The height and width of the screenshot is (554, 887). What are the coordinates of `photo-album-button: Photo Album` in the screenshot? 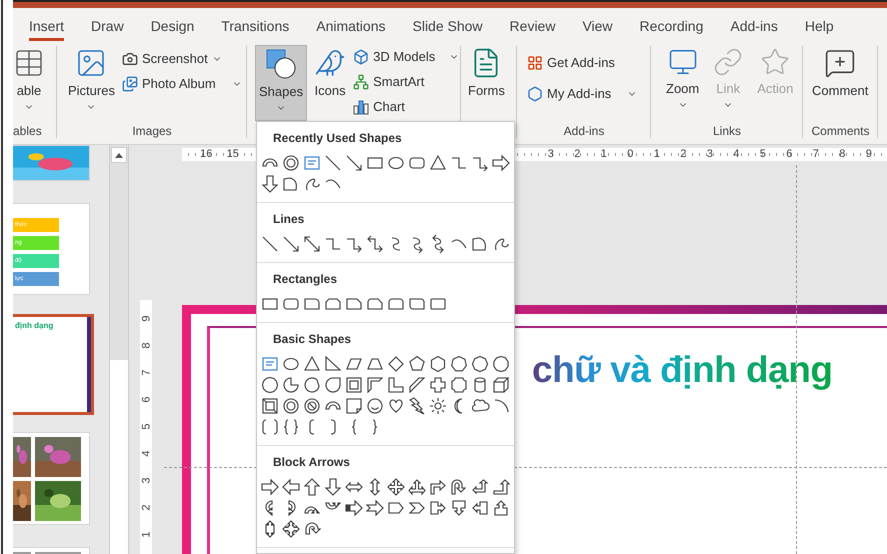 It's located at (182, 83).